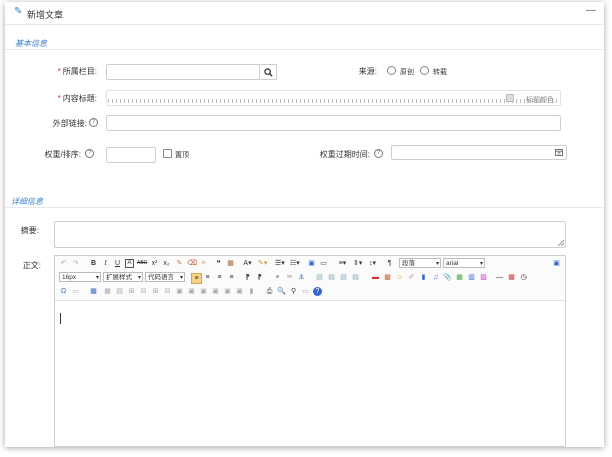 Image resolution: width=612 pixels, height=457 pixels. What do you see at coordinates (310, 234) in the screenshot?
I see `summary-textarea` at bounding box center [310, 234].